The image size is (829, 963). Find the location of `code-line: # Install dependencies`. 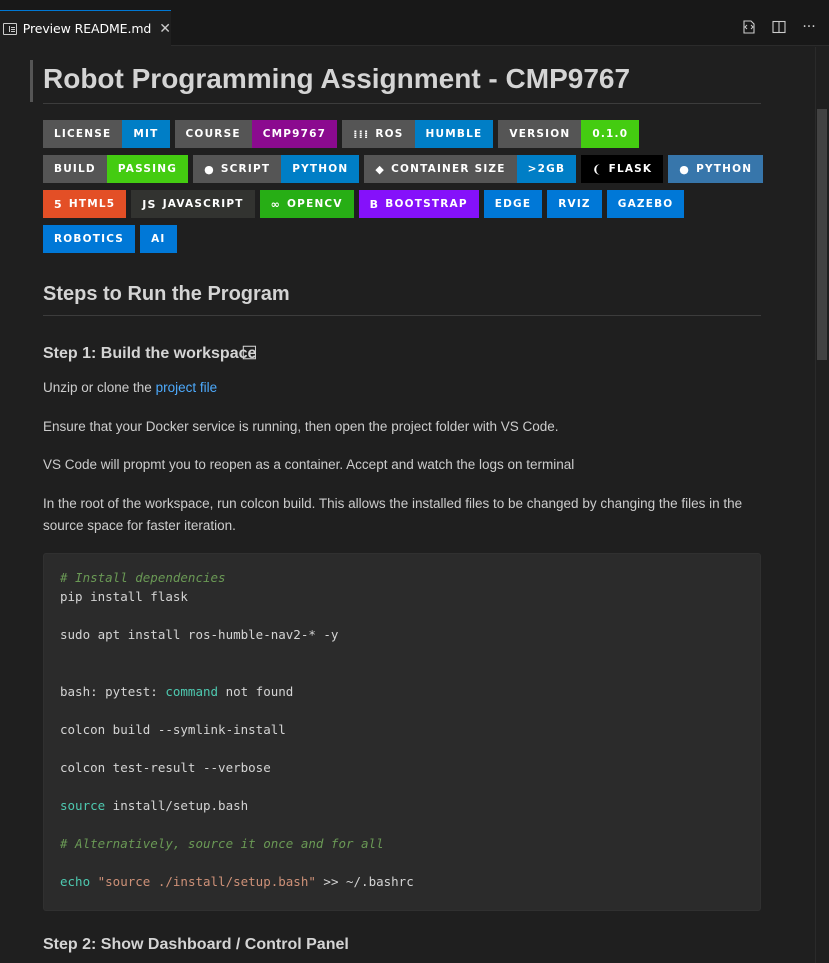

code-line: # Install dependencies is located at coordinates (143, 577).